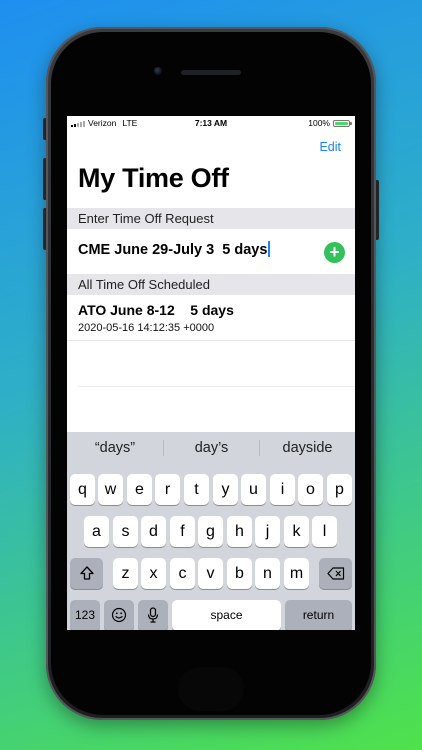 This screenshot has width=422, height=750. I want to click on key-d: d, so click(153, 531).